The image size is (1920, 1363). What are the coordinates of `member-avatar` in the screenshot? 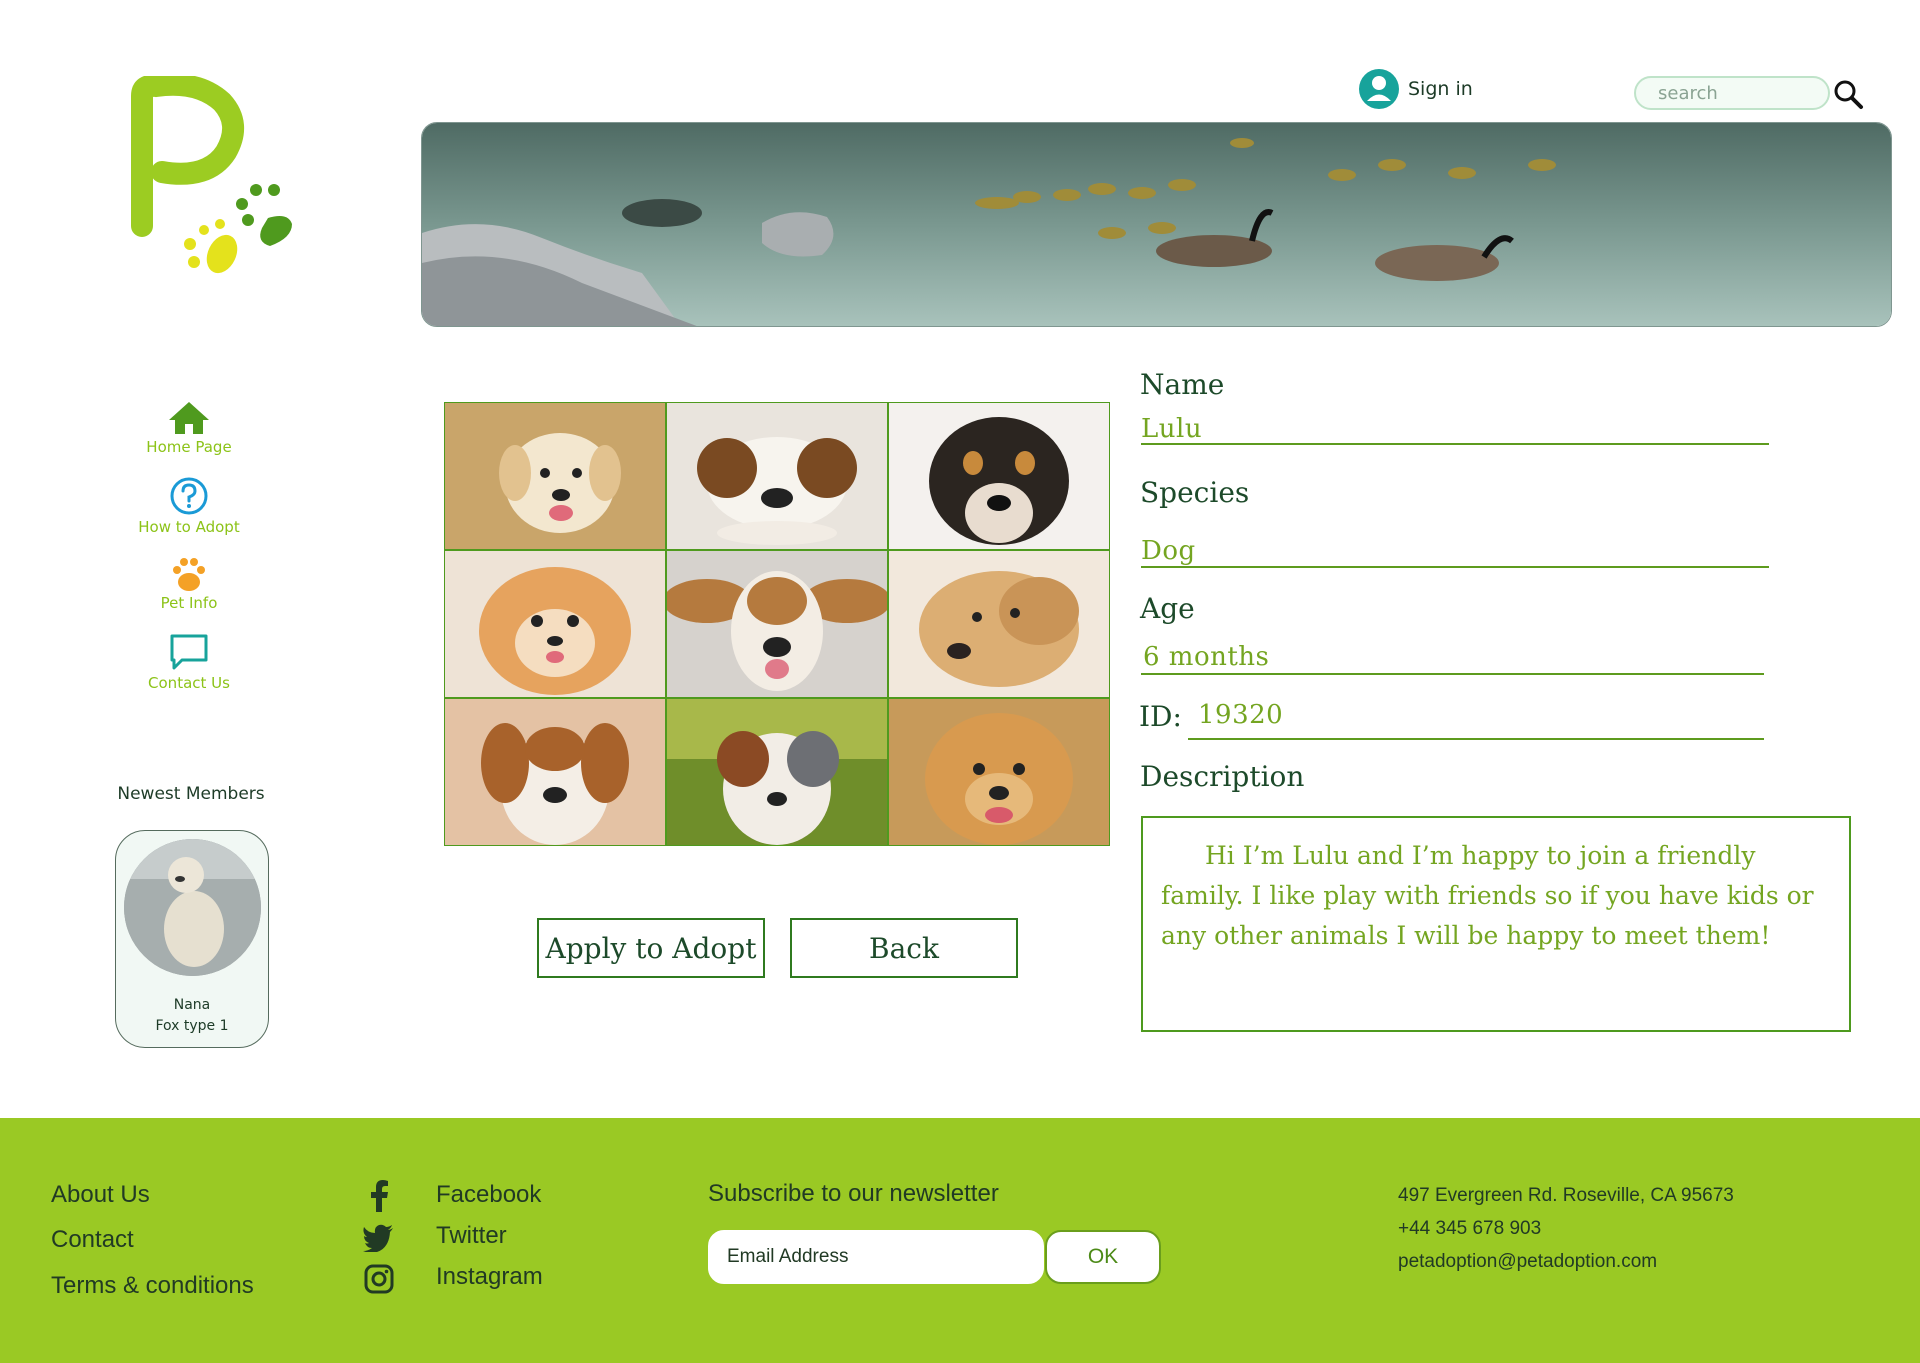 It's located at (192, 907).